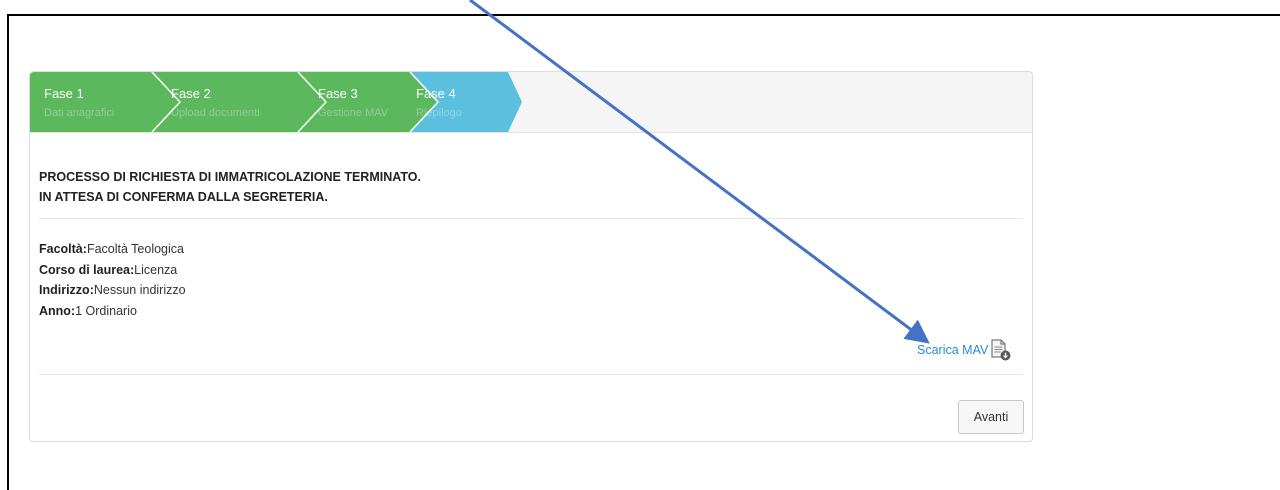 This screenshot has width=1280, height=490. Describe the element at coordinates (191, 93) in the screenshot. I see `step-label: Fase 2` at that location.